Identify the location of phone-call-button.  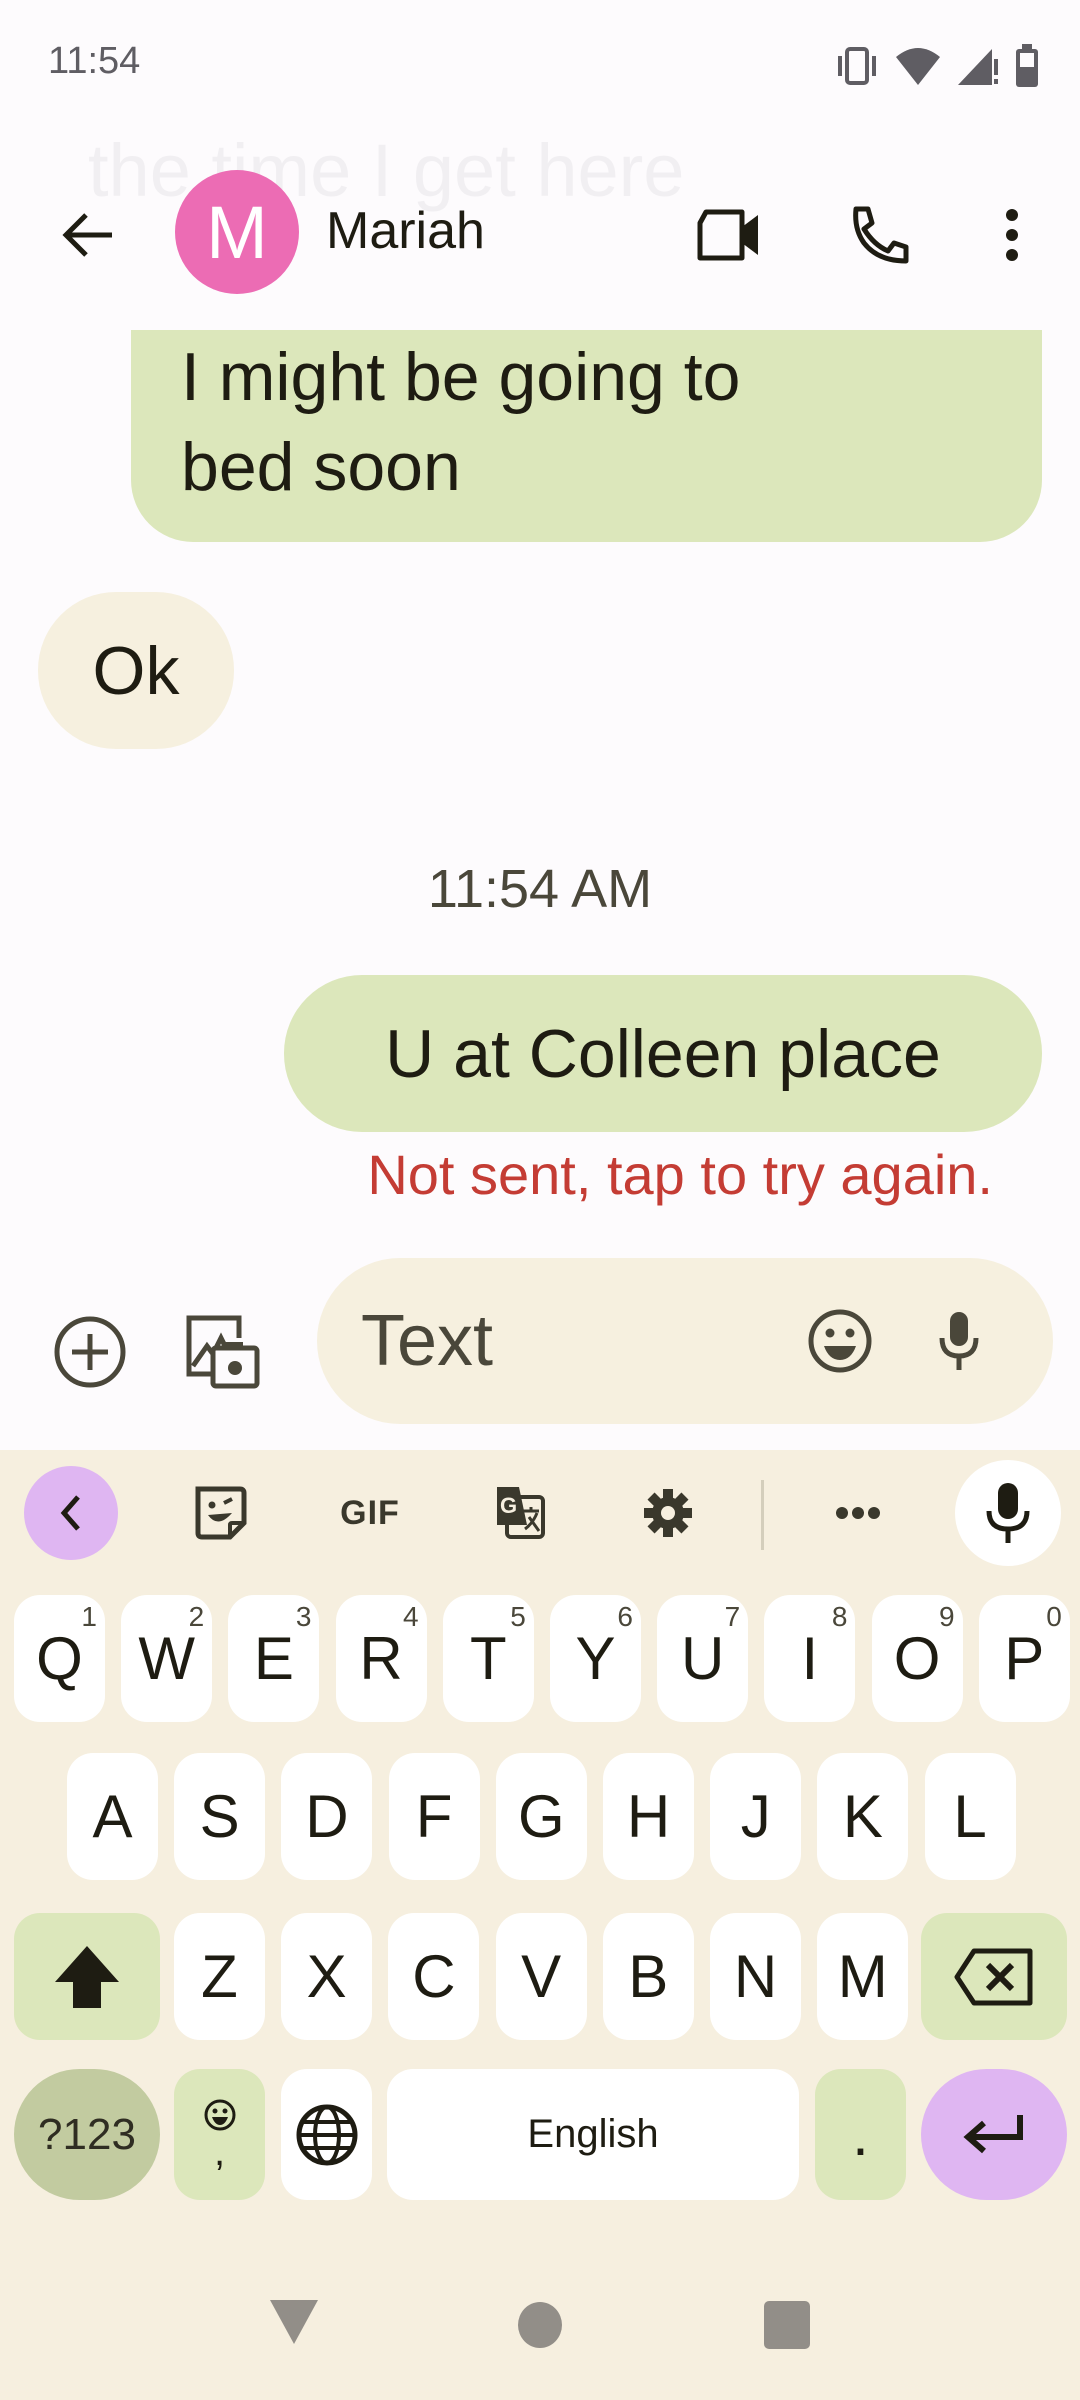
(880, 235).